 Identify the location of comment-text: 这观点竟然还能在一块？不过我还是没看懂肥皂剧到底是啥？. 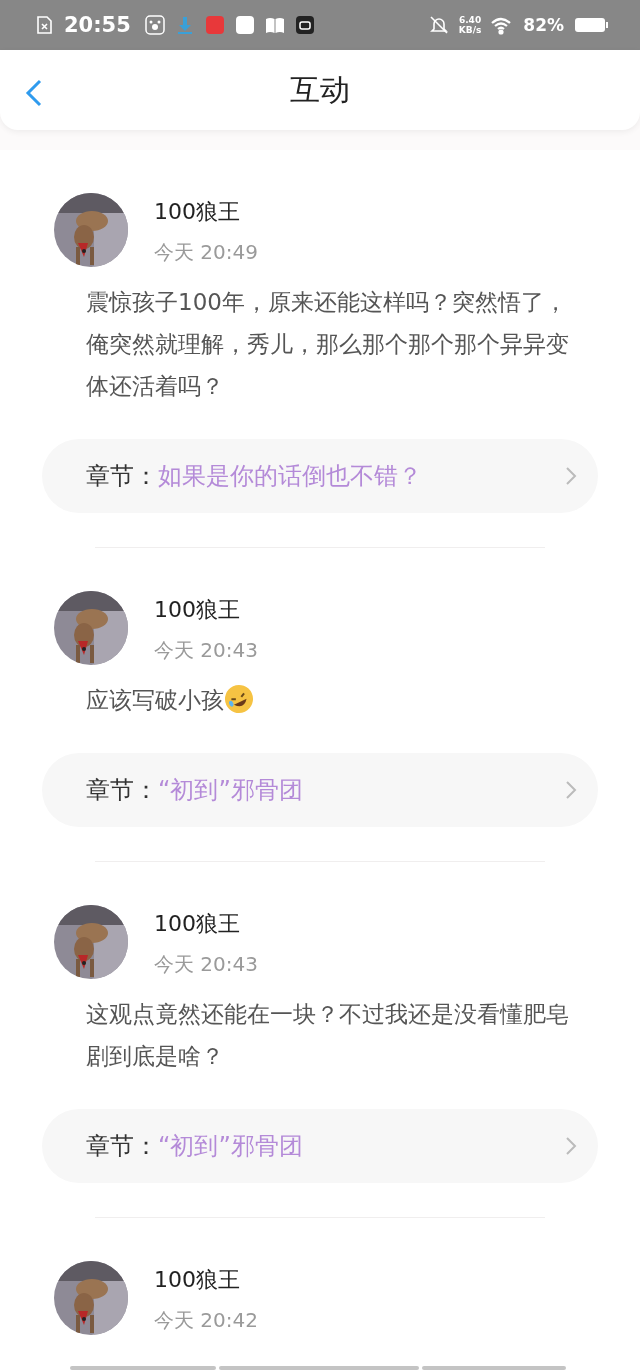
(327, 1035).